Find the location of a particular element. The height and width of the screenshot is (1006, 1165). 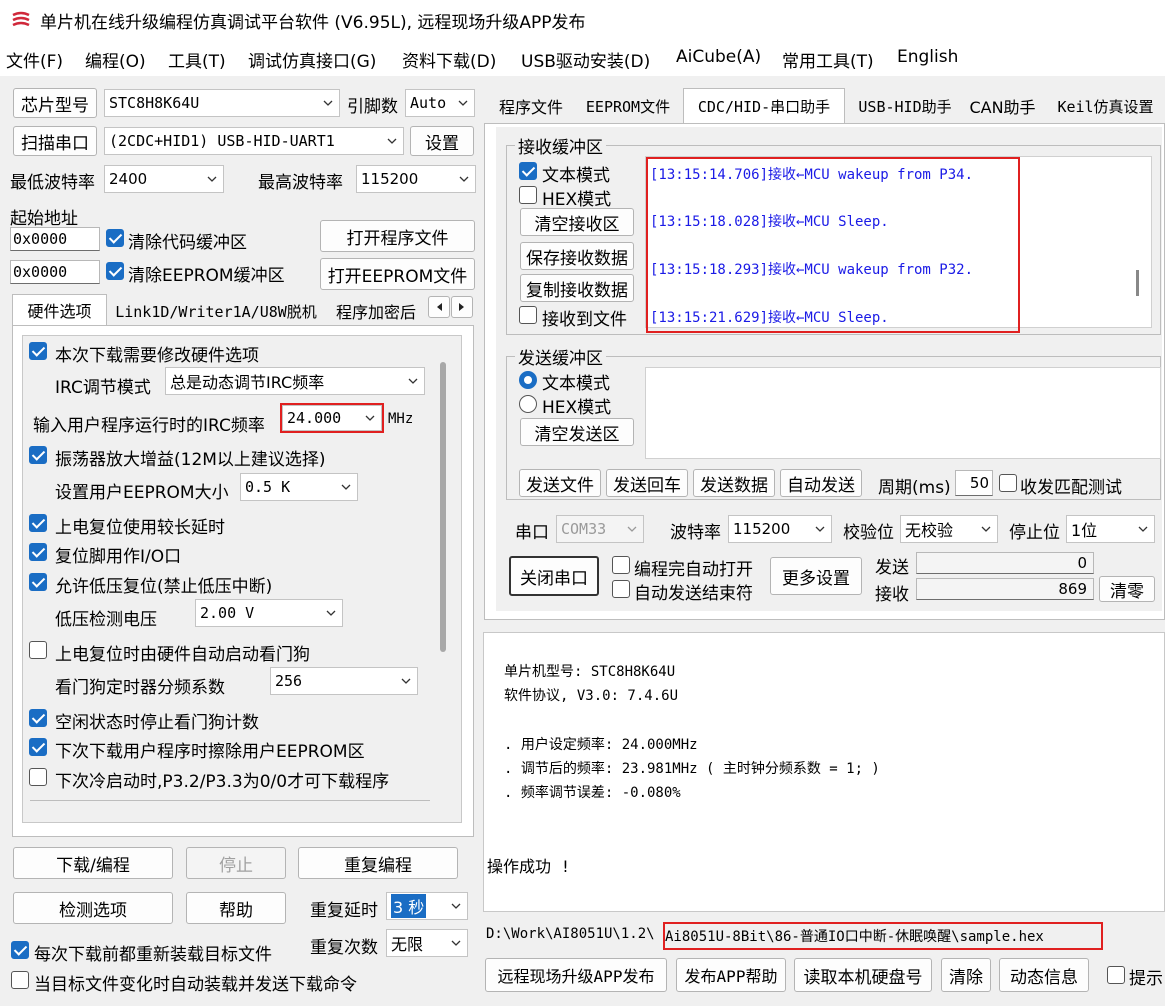

repeat-delay-select: 3 秒 is located at coordinates (427, 906).